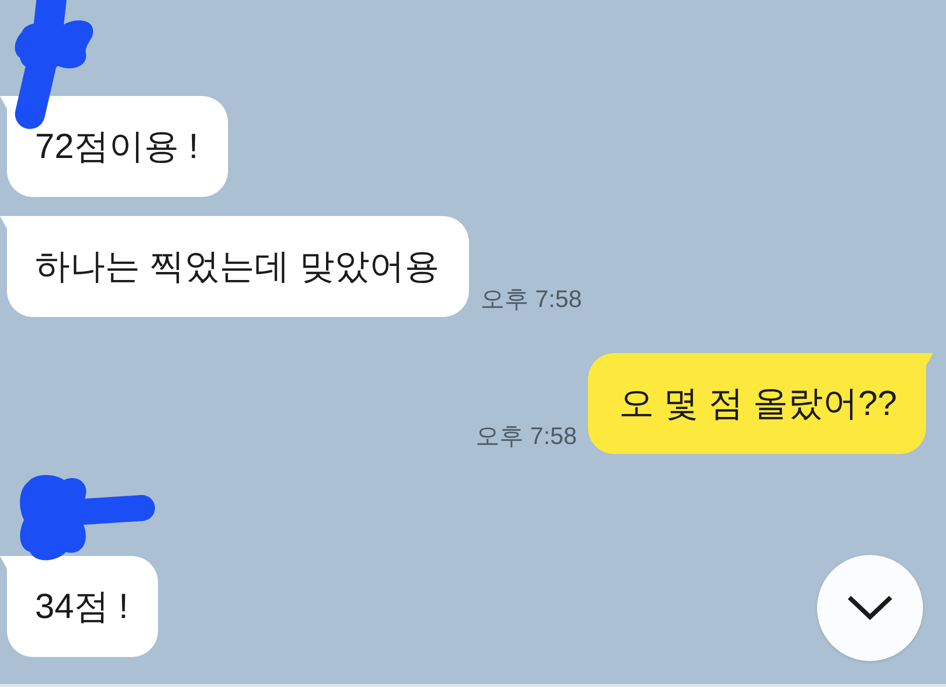 This screenshot has height=687, width=946. Describe the element at coordinates (870, 608) in the screenshot. I see `chevron-down-icon` at that location.